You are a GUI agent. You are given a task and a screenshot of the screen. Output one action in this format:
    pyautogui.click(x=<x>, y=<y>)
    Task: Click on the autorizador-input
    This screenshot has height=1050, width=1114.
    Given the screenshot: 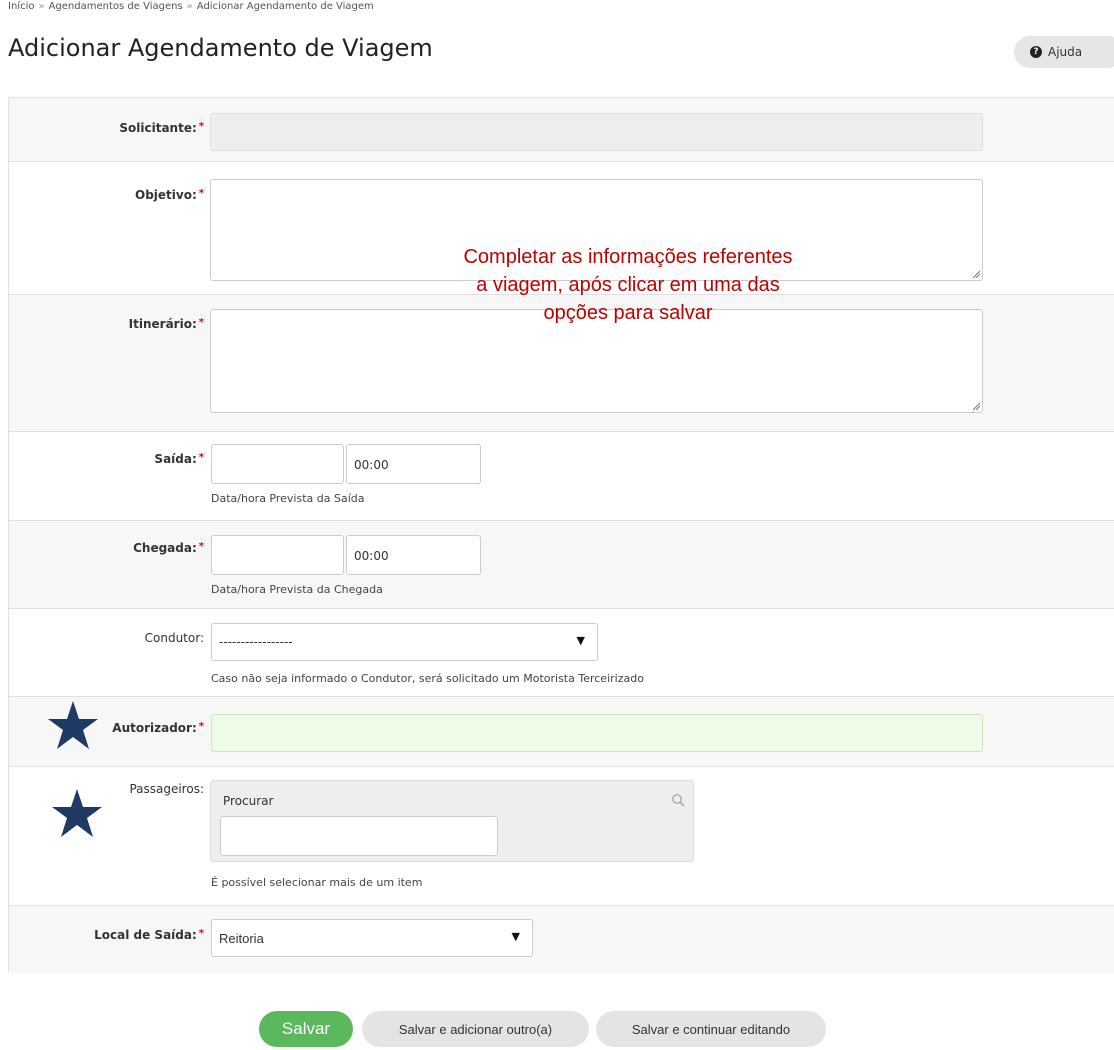 What is the action you would take?
    pyautogui.click(x=597, y=733)
    